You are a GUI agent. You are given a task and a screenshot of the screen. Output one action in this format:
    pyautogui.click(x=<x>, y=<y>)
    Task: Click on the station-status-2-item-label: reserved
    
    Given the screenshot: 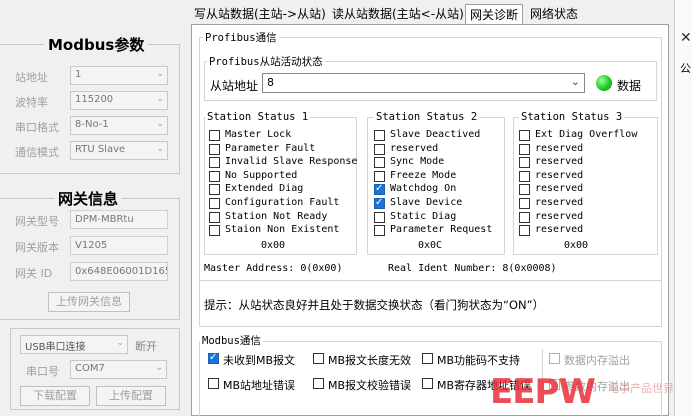 What is the action you would take?
    pyautogui.click(x=414, y=148)
    